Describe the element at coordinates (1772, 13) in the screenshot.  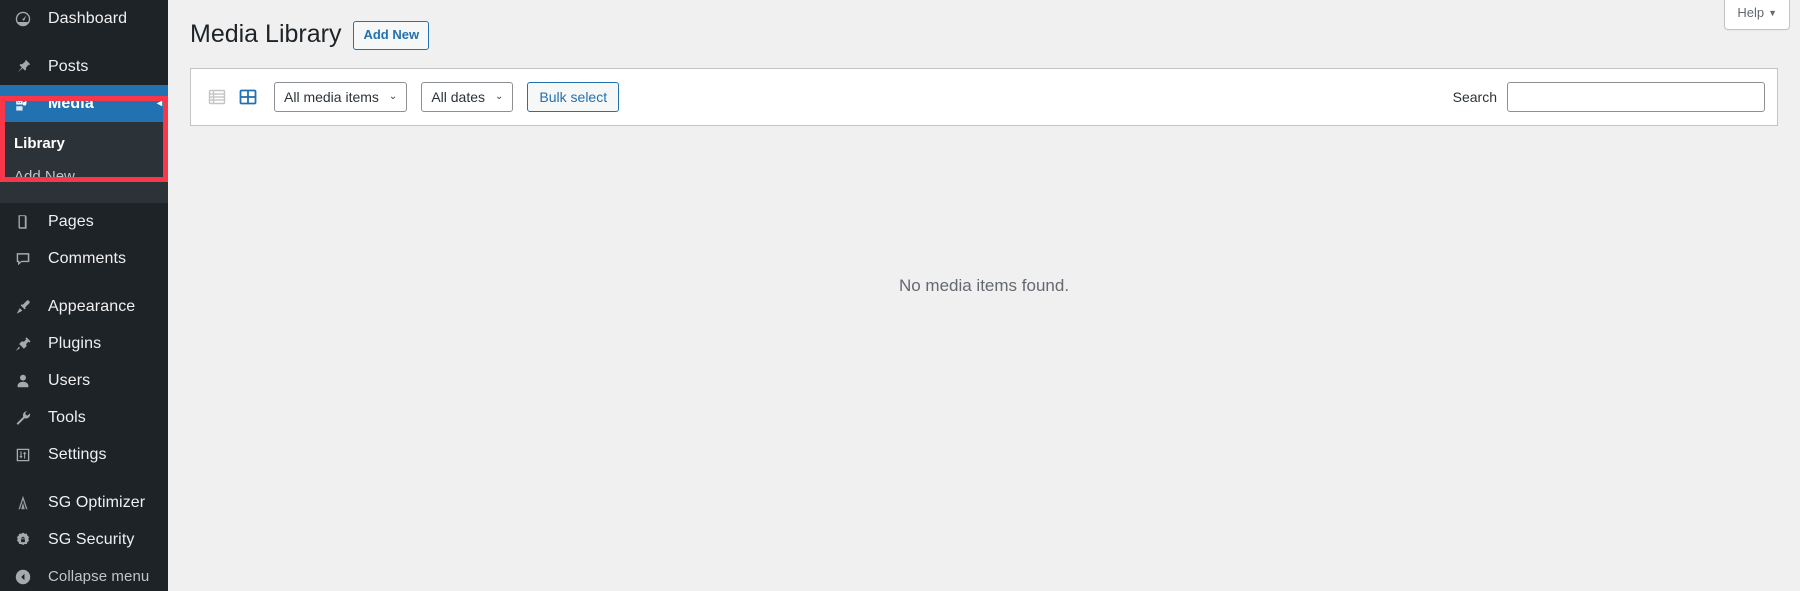
I see `chevron-down-icon: ▼` at that location.